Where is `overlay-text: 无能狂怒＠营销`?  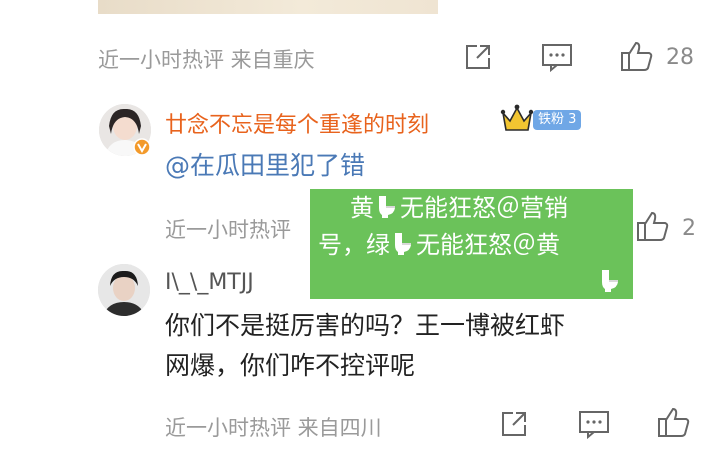
overlay-text: 无能狂怒＠营销 is located at coordinates (484, 208).